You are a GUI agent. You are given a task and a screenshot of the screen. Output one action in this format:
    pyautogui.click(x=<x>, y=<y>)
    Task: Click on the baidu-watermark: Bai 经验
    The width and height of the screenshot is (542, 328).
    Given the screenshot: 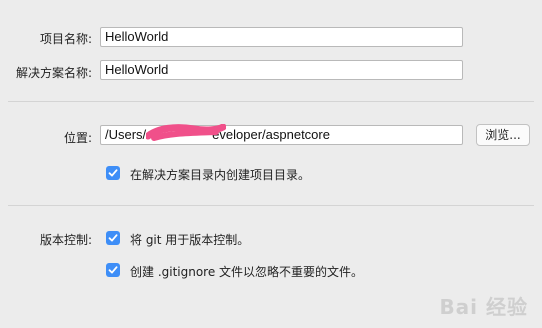 What is the action you would take?
    pyautogui.click(x=483, y=307)
    